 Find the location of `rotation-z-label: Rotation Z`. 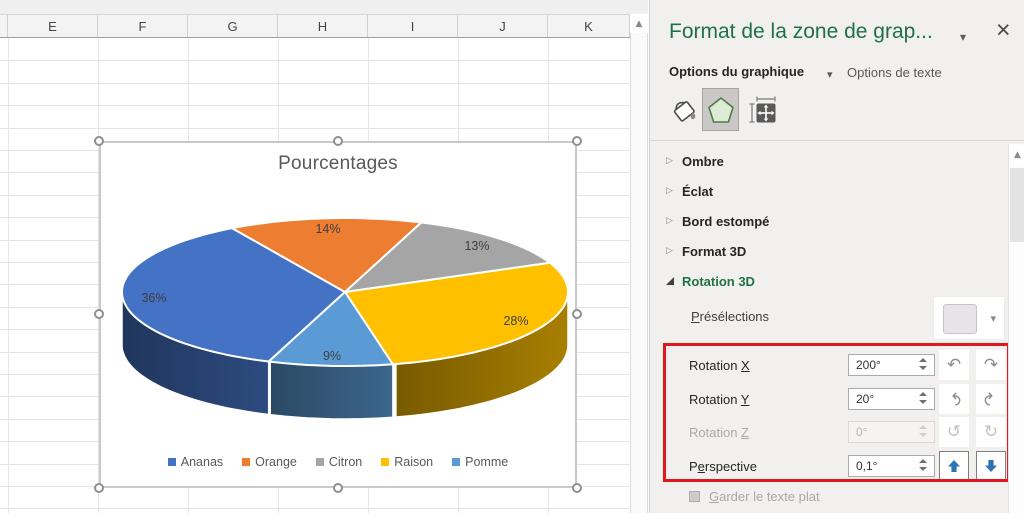

rotation-z-label: Rotation Z is located at coordinates (719, 432).